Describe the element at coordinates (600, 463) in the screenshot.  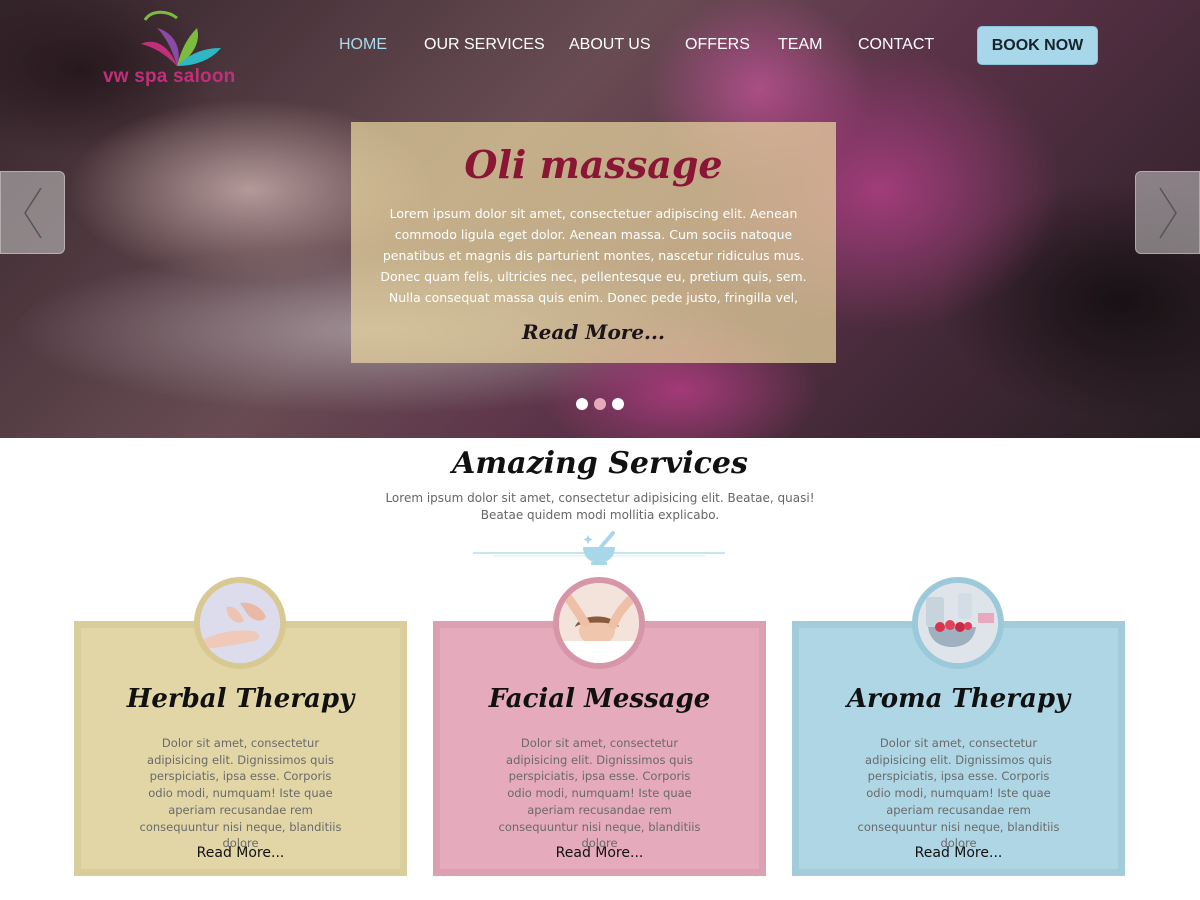
I see `services-heading: Amazing Services` at that location.